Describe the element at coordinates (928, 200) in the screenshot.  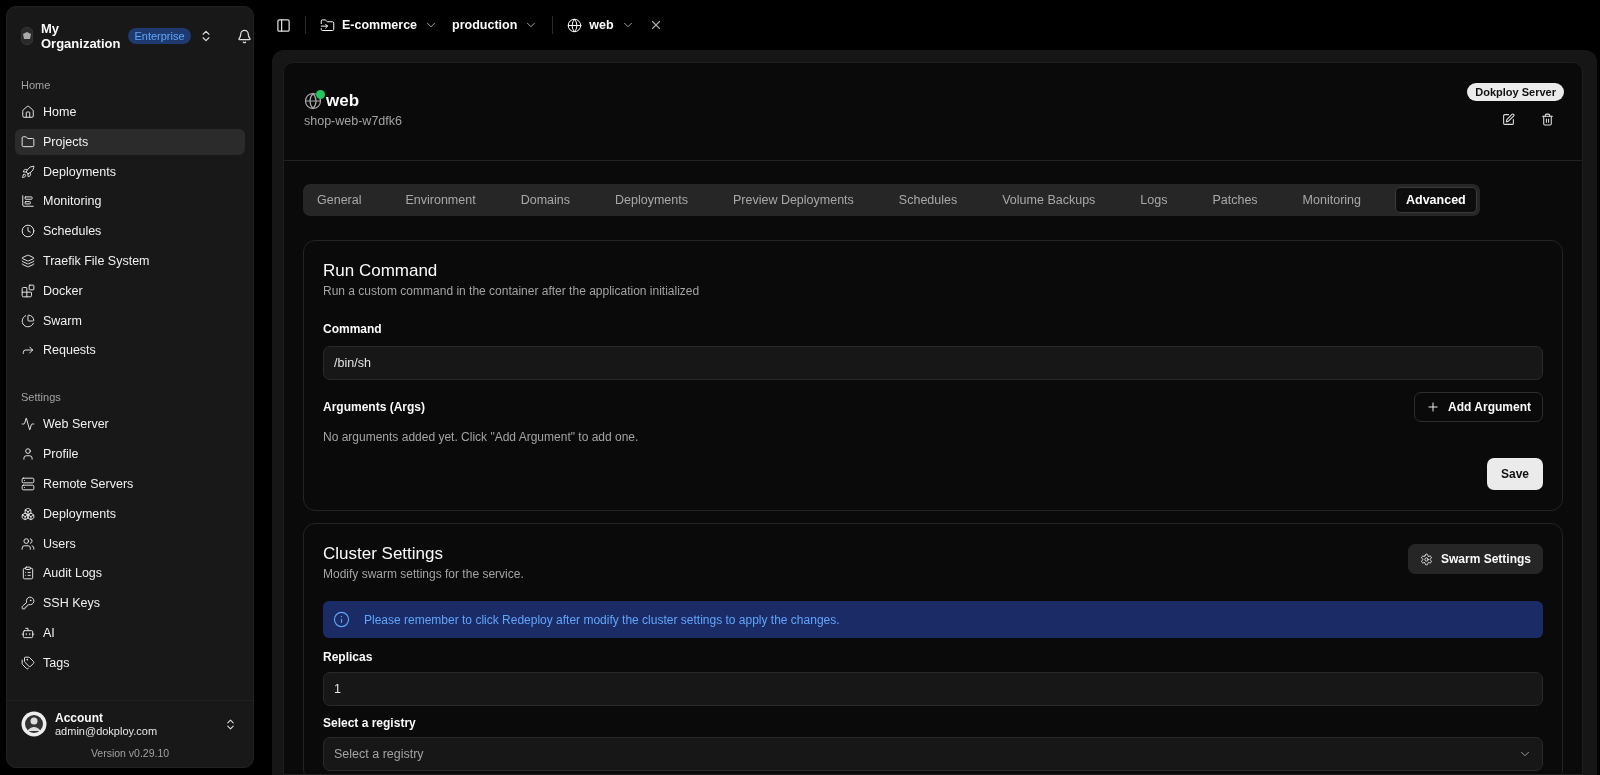
I see `tab: Schedules` at that location.